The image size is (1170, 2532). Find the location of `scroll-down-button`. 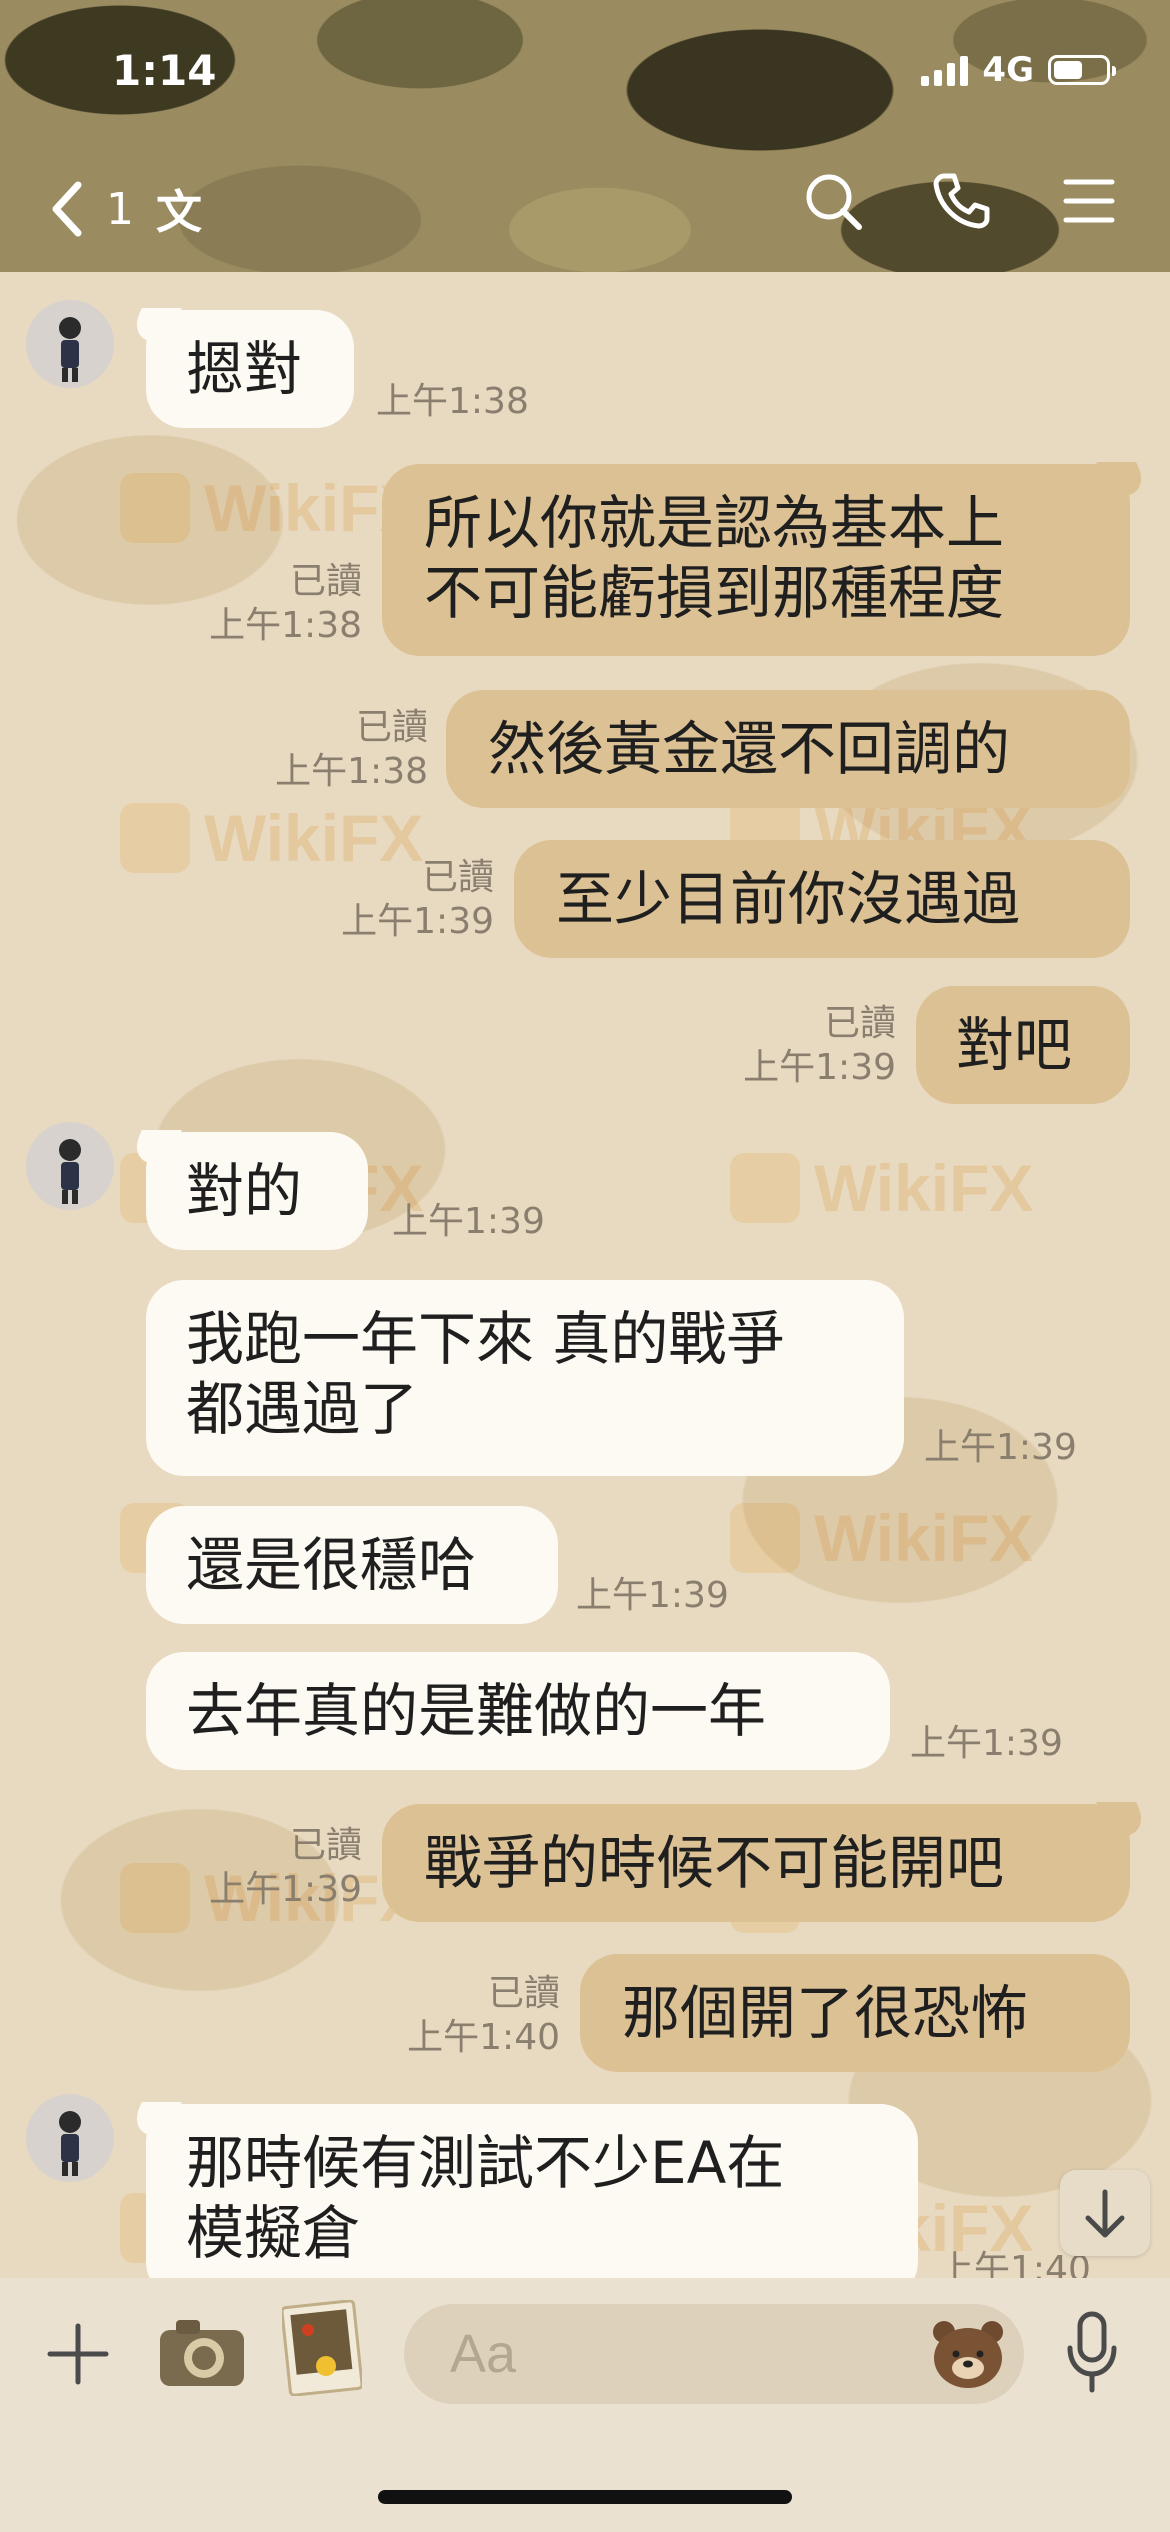

scroll-down-button is located at coordinates (1105, 2213).